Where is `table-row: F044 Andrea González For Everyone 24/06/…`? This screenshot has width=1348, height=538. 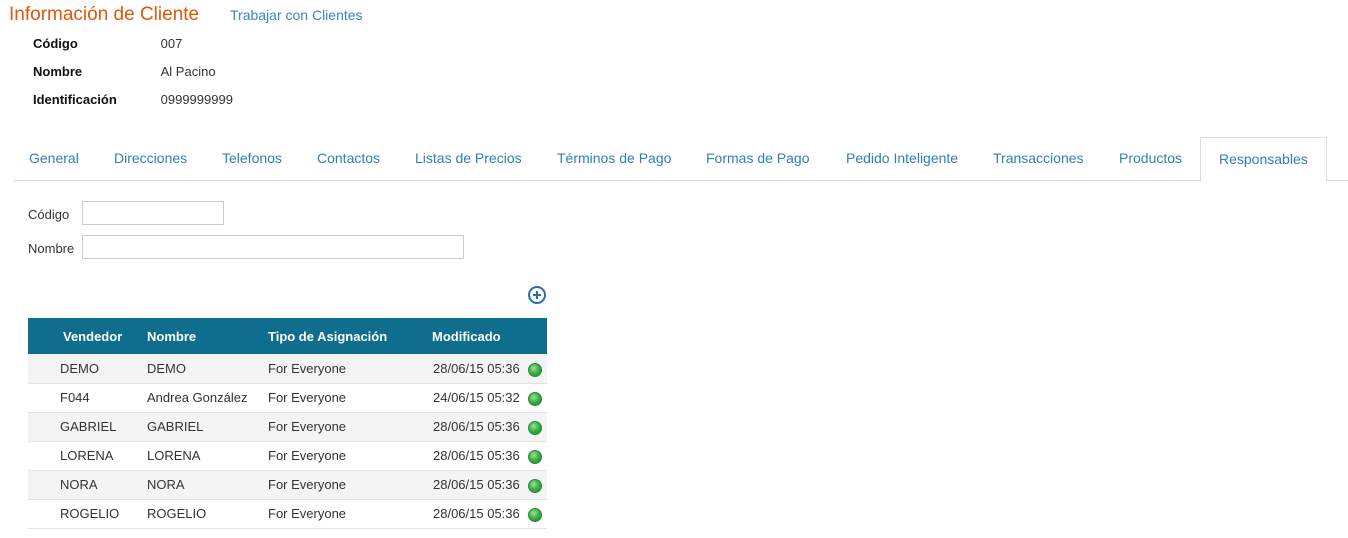
table-row: F044 Andrea González For Everyone 24/06/… is located at coordinates (287, 397).